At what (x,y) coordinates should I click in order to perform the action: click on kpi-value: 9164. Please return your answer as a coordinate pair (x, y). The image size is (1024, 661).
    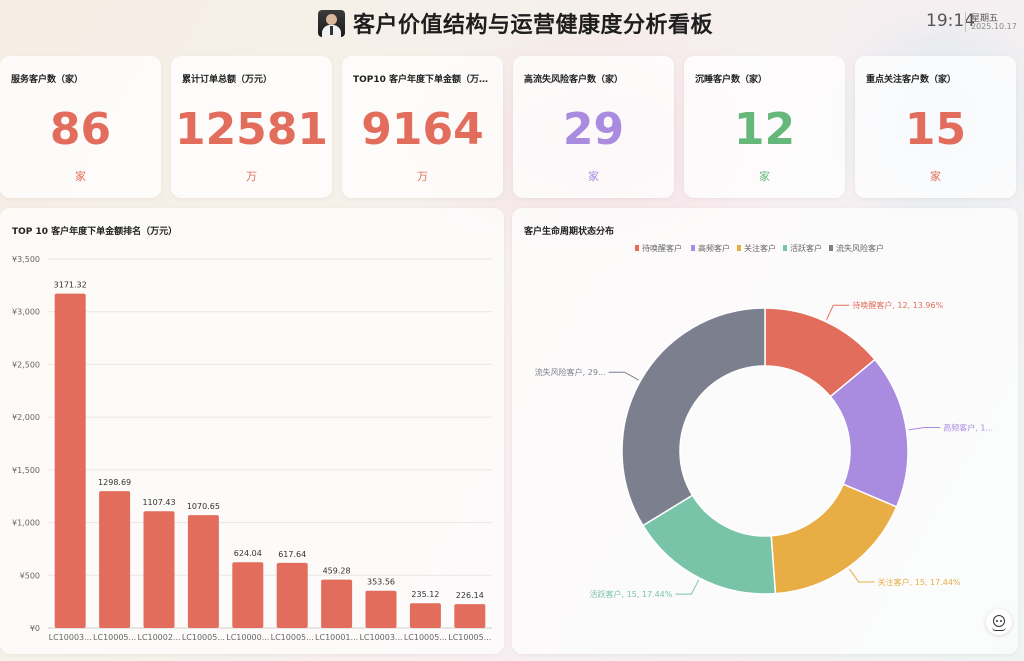
    Looking at the image, I should click on (422, 129).